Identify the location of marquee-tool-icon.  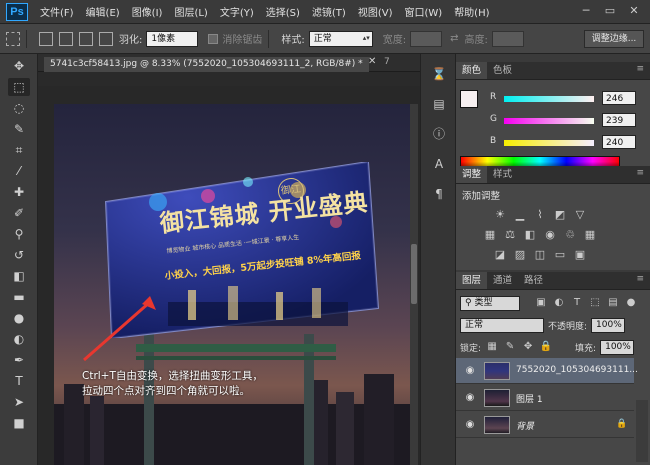
(13, 38).